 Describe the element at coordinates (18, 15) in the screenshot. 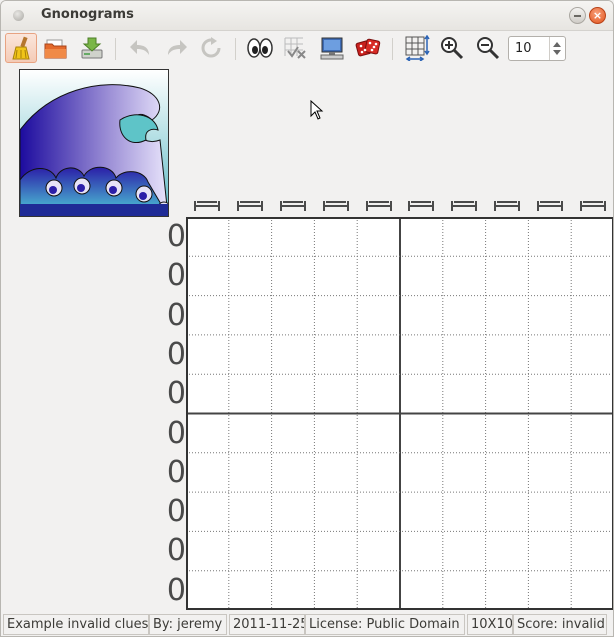

I see `window-menu-icon` at that location.